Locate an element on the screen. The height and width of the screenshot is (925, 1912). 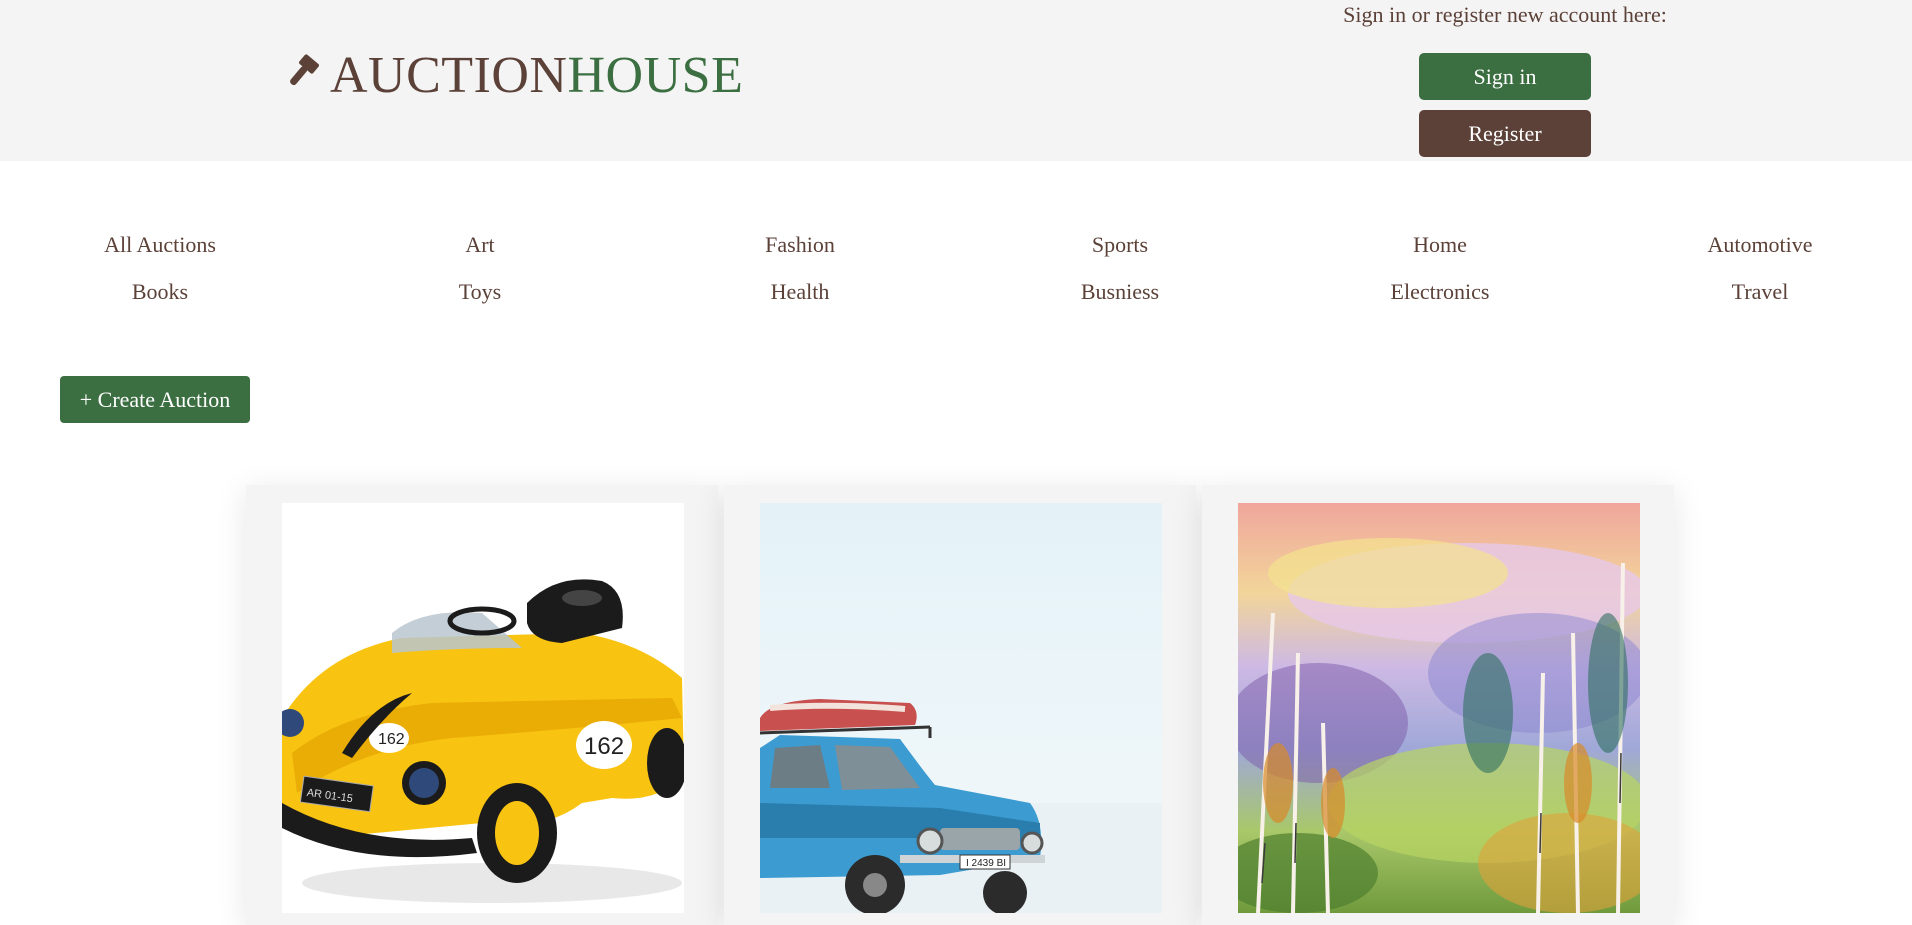
yellow-toy-car-image: 162 162 AR 01-15 is located at coordinates (483, 708).